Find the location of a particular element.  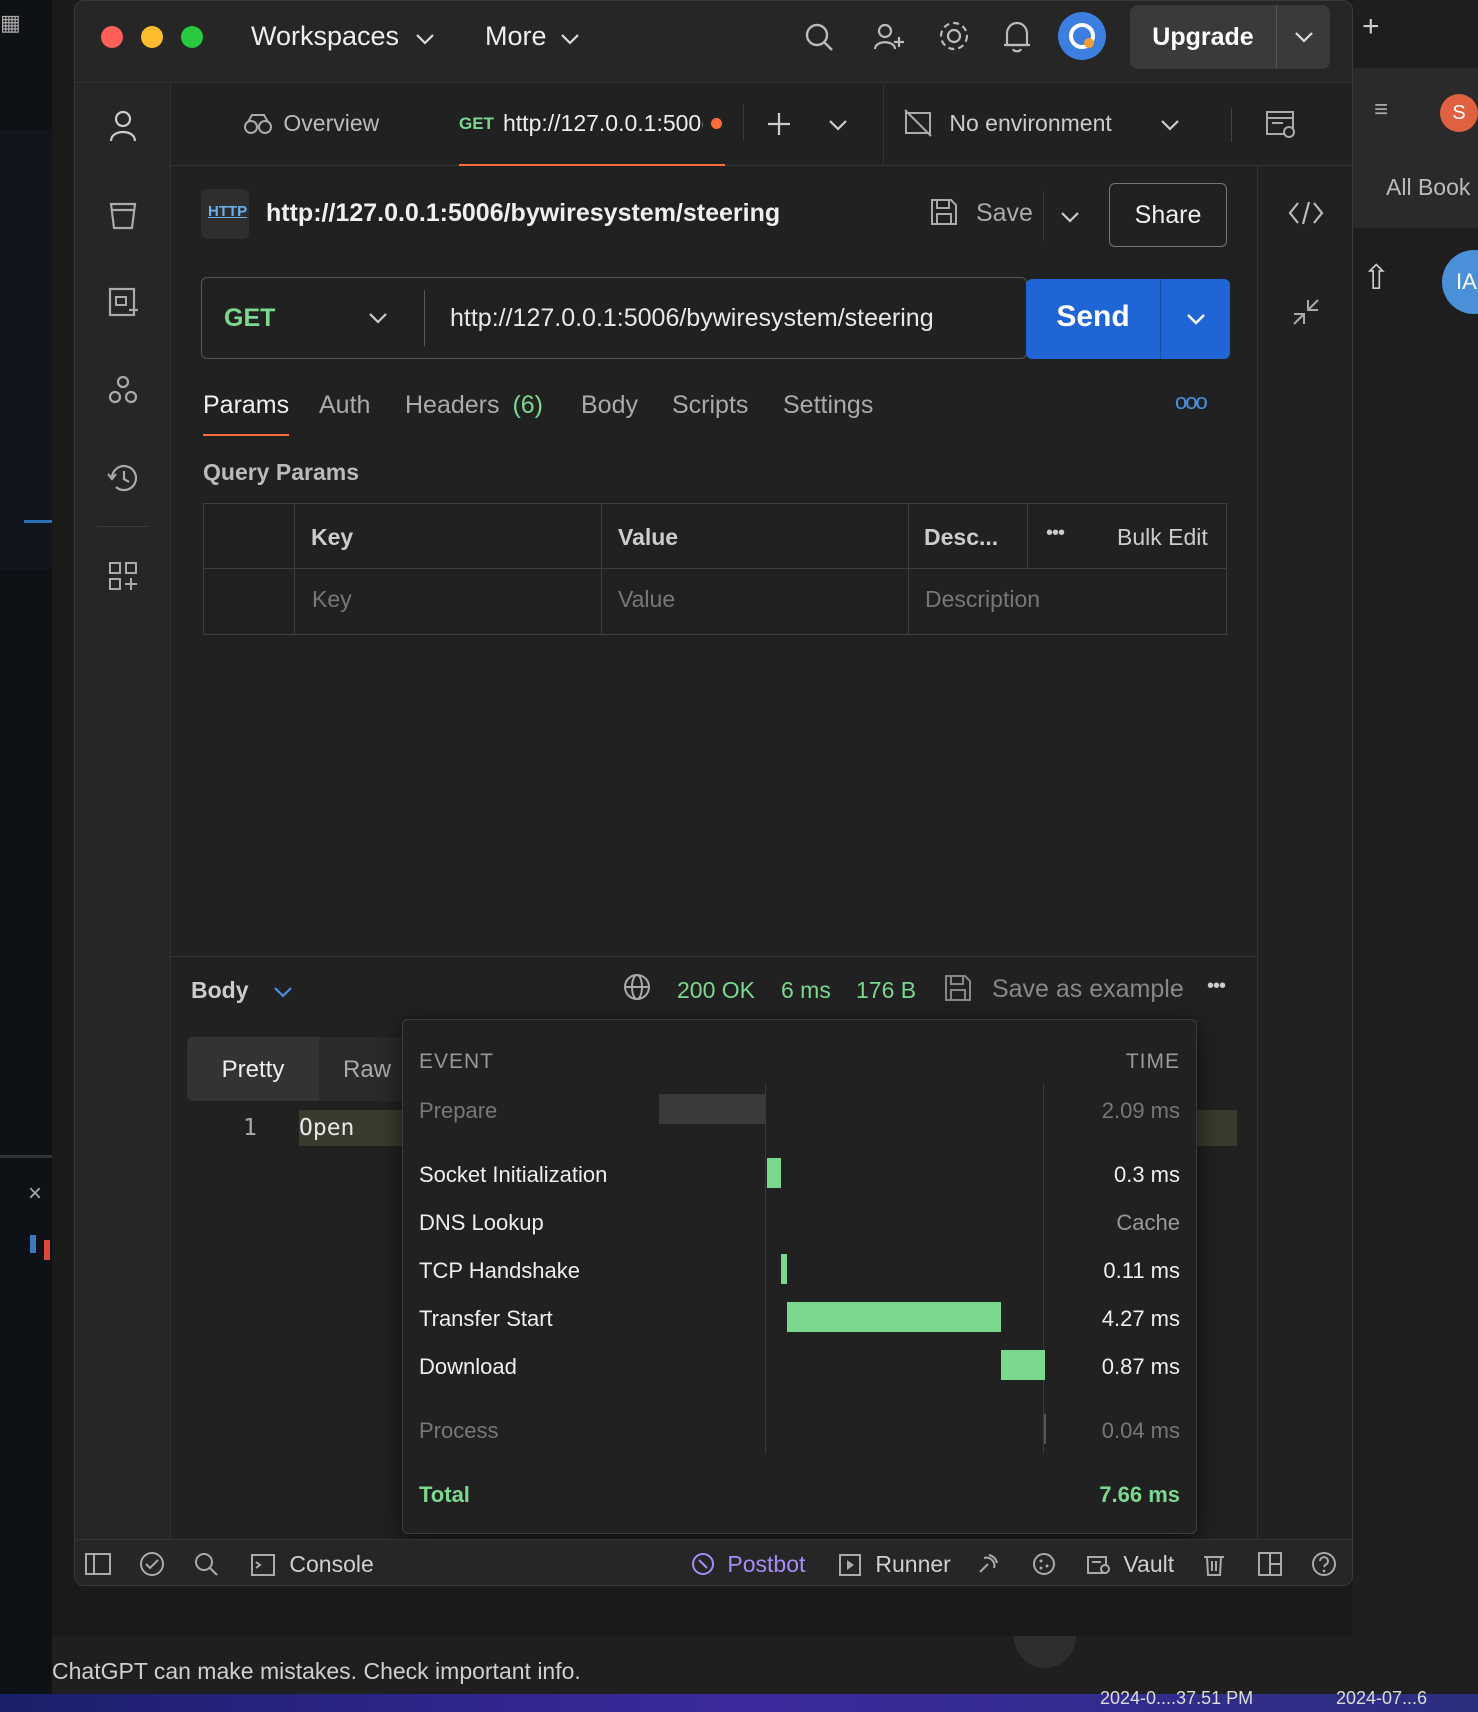

save-example-button: Save as example is located at coordinates (1063, 988).